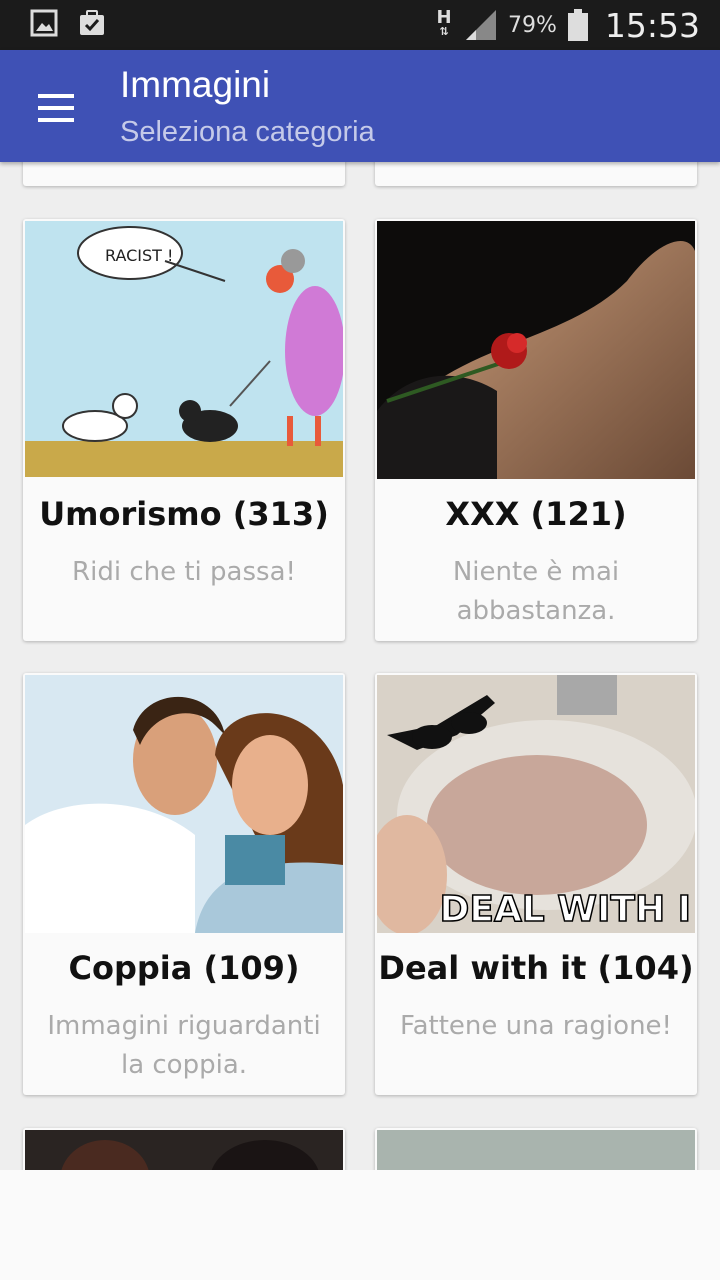 The width and height of the screenshot is (720, 1280). Describe the element at coordinates (195, 84) in the screenshot. I see `app-title: Immagini` at that location.